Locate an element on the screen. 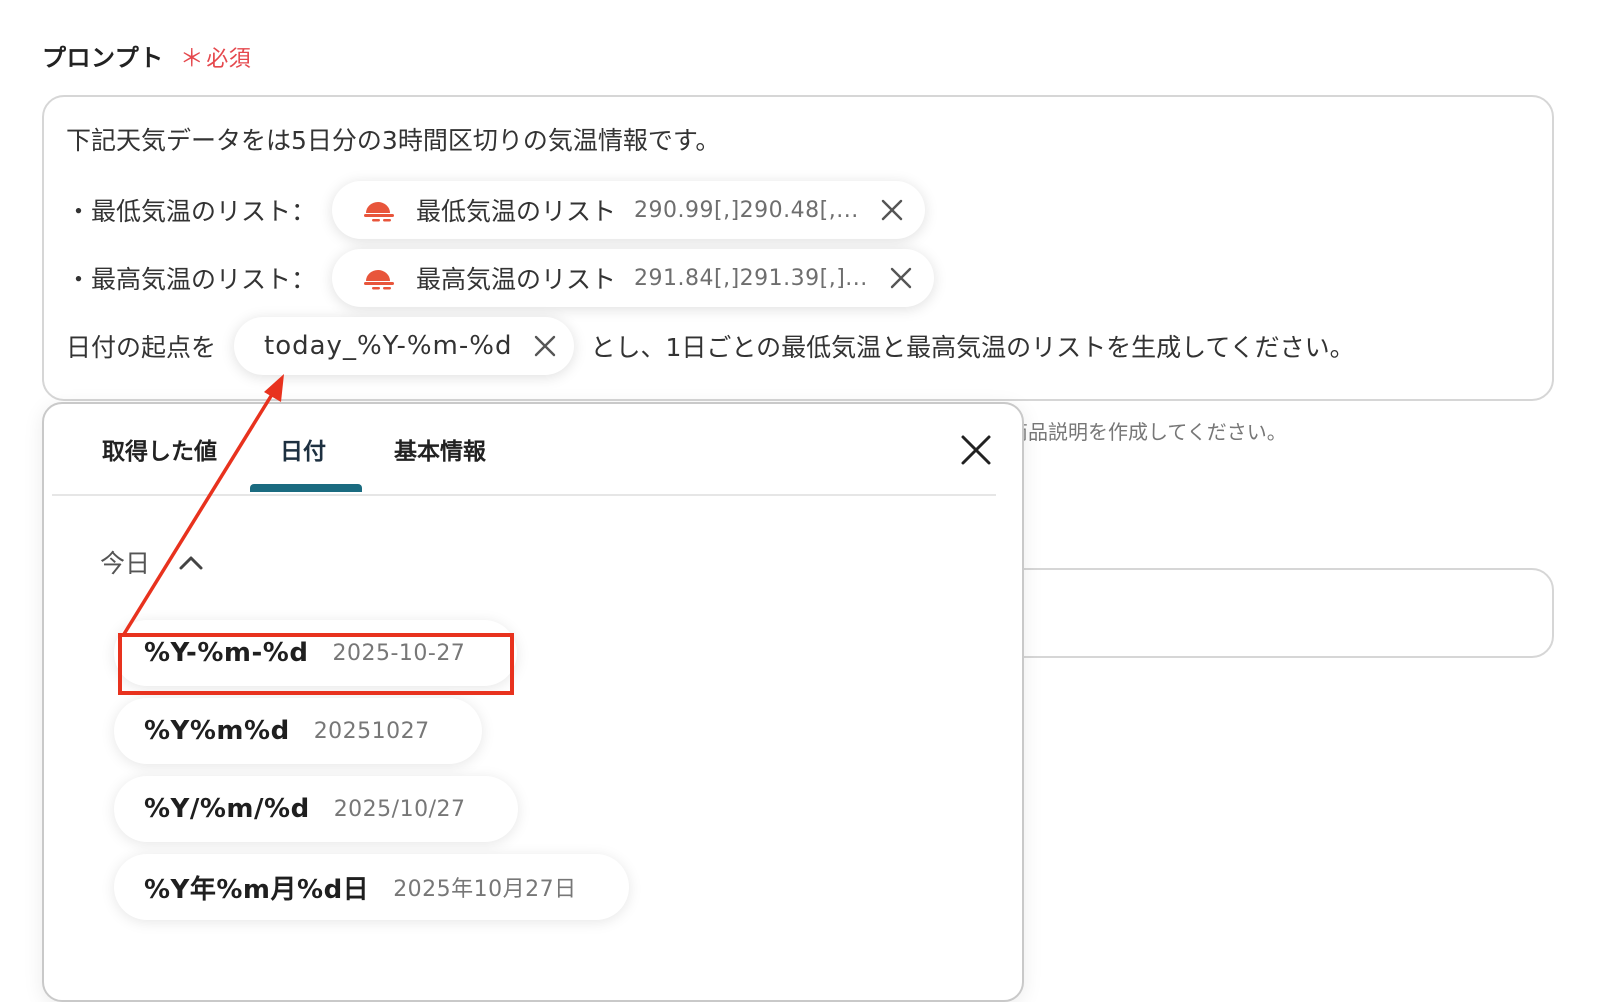 The image size is (1600, 1002). tab-basic-info: 基本情報 is located at coordinates (440, 449).